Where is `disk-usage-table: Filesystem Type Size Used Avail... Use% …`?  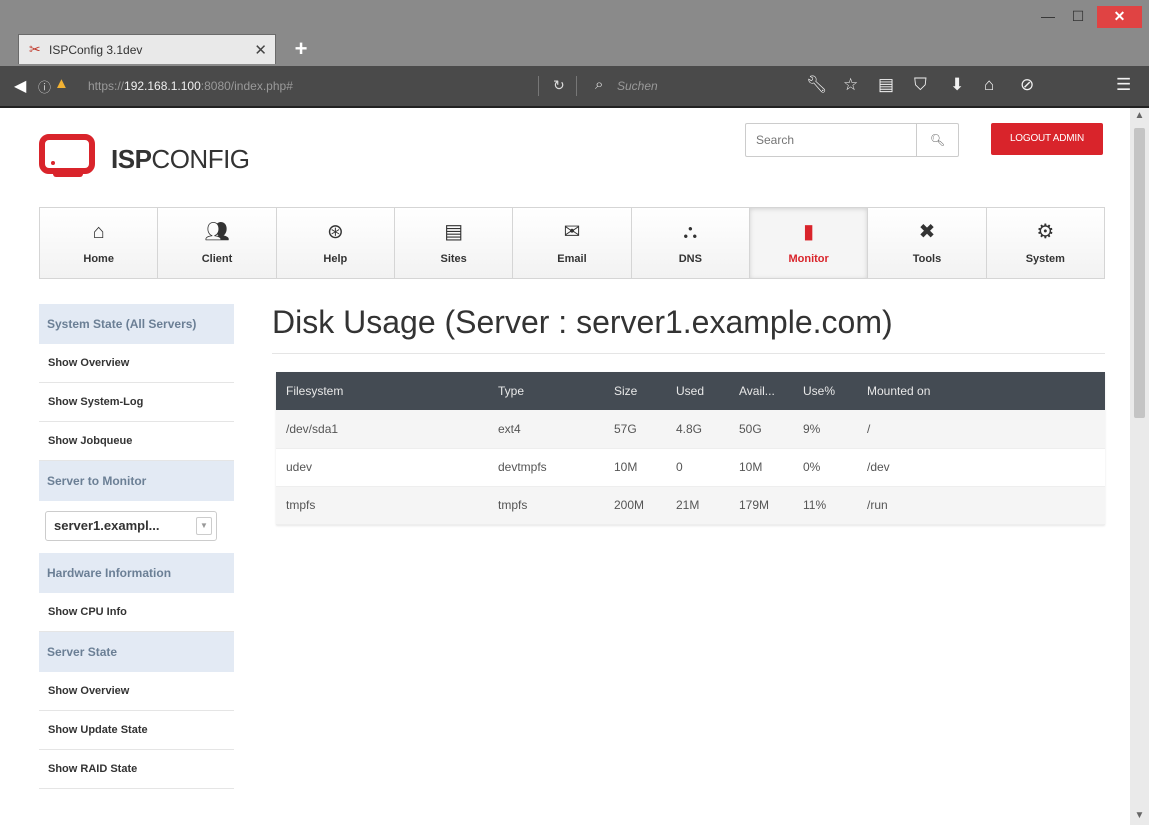 disk-usage-table: Filesystem Type Size Used Avail... Use% … is located at coordinates (690, 448).